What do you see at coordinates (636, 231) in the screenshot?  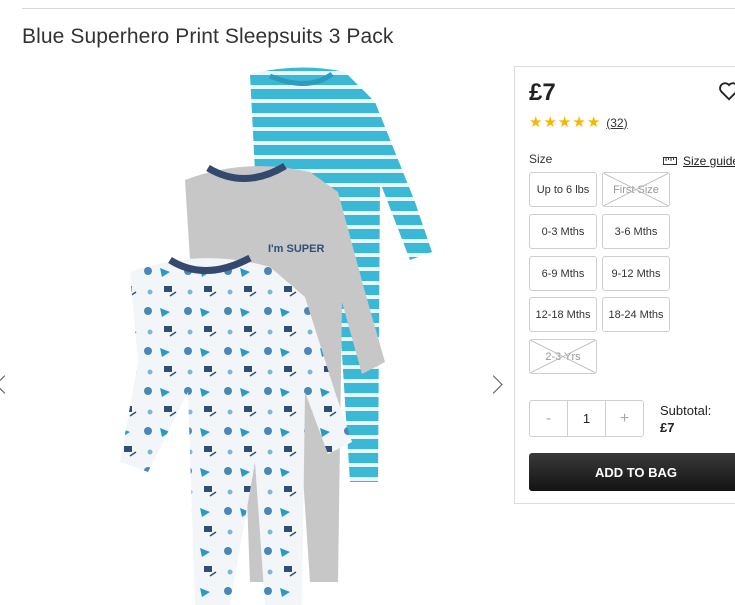 I see `size-option-3-6-mths: 3-6 Mths` at bounding box center [636, 231].